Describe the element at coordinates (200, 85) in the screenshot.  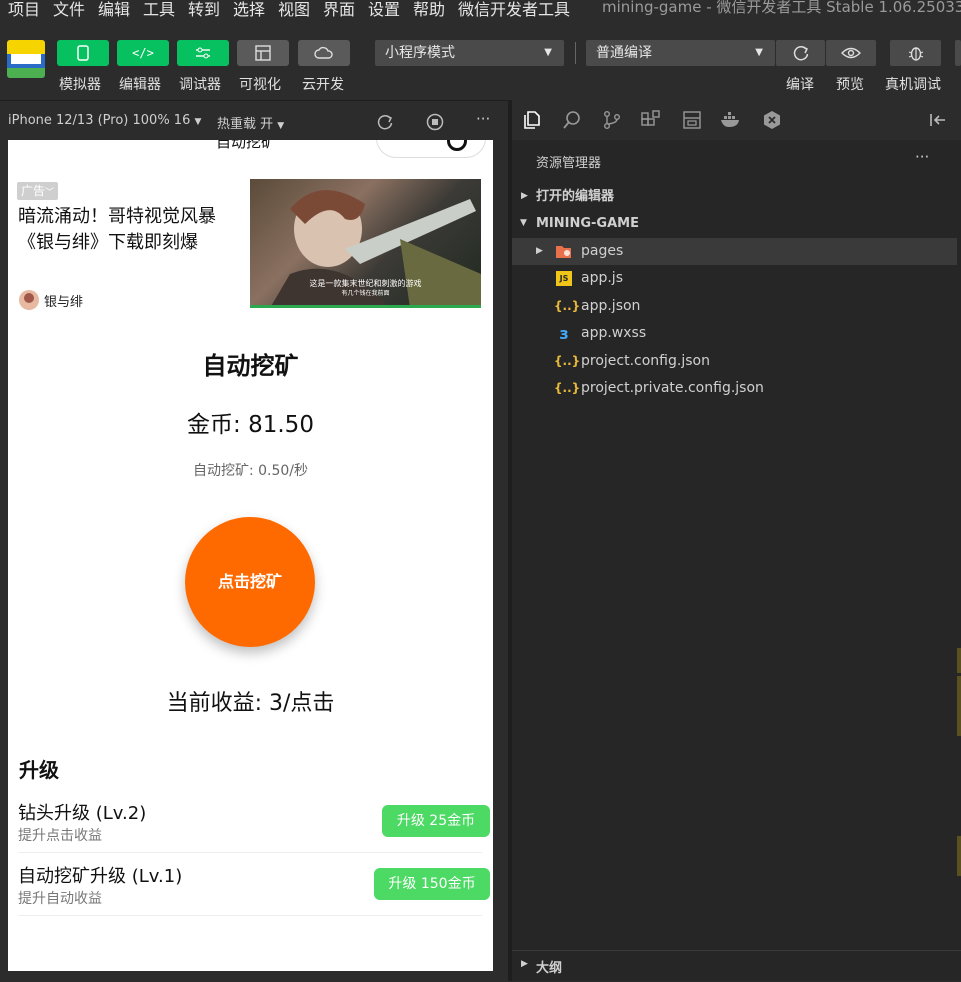
I see `debugger-label: 调试器` at that location.